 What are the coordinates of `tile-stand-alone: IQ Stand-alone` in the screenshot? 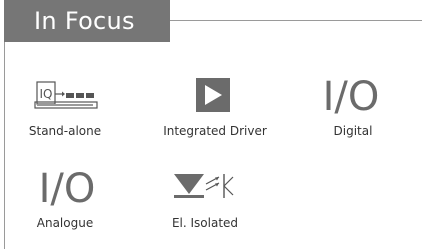 It's located at (65, 112).